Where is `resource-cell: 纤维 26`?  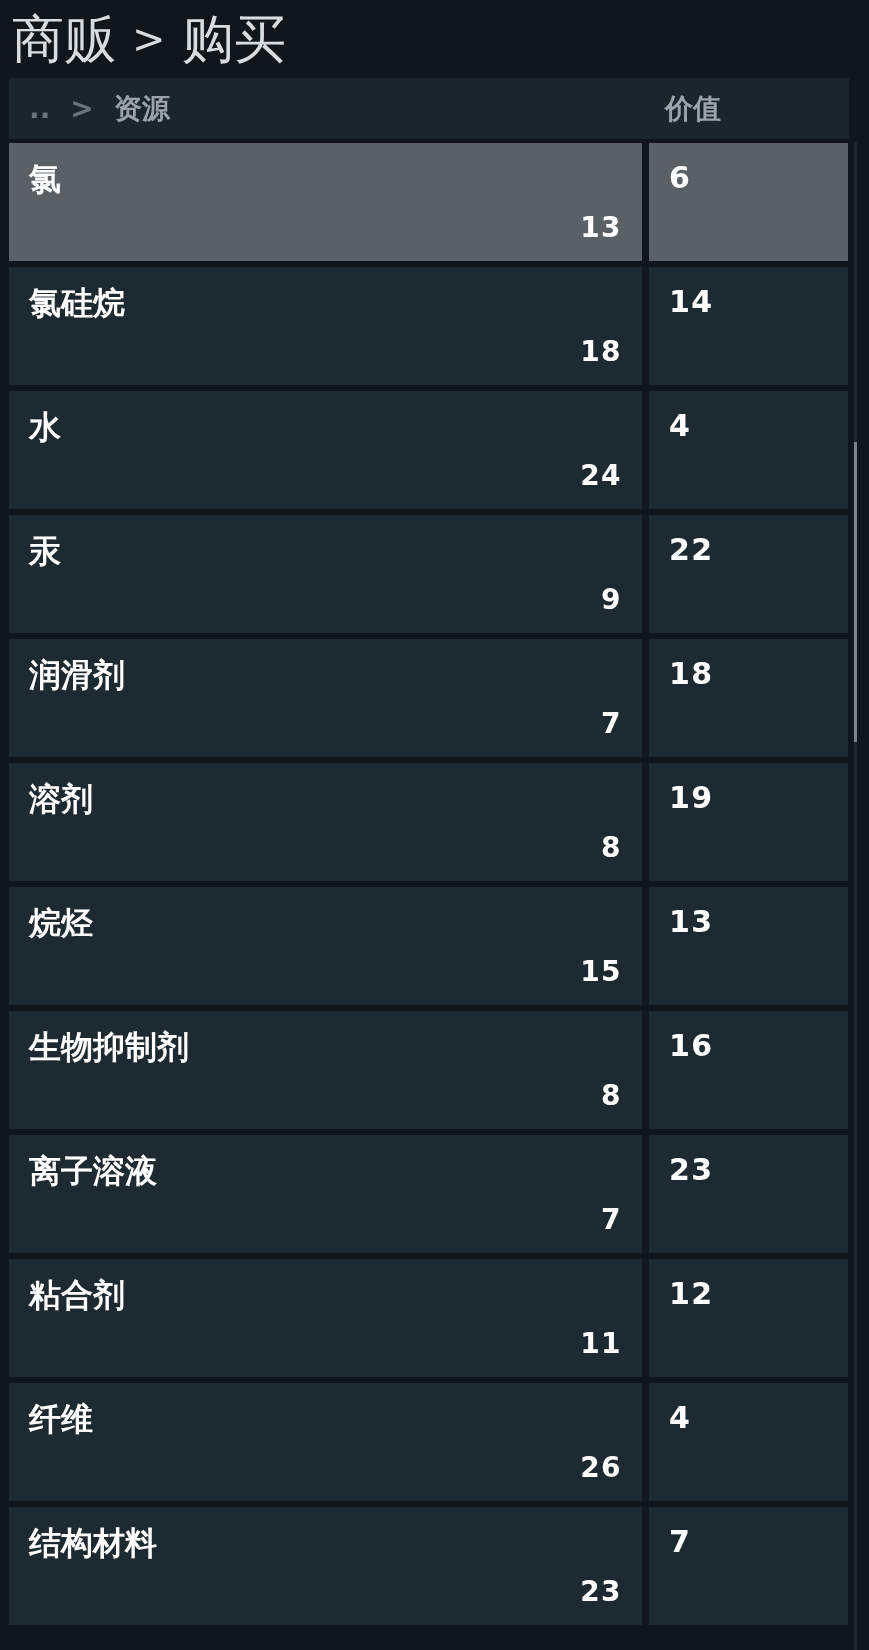 resource-cell: 纤维 26 is located at coordinates (325, 1442).